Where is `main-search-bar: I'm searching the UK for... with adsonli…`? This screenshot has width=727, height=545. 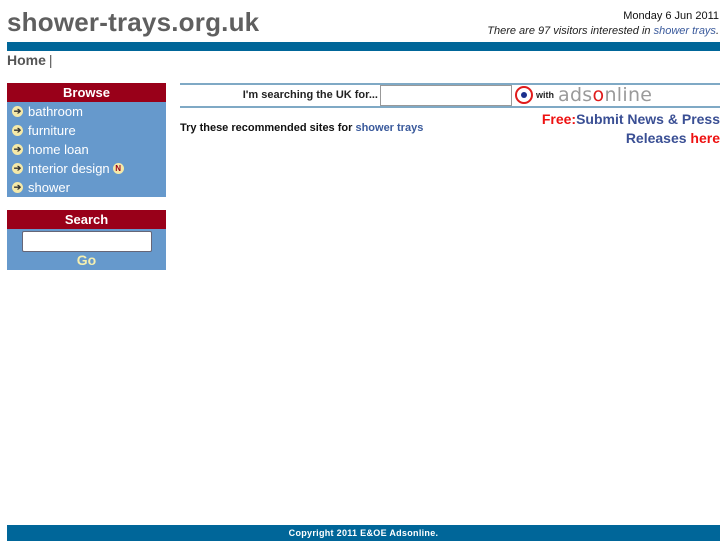
main-search-bar: I'm searching the UK for... with adsonli… is located at coordinates (450, 95).